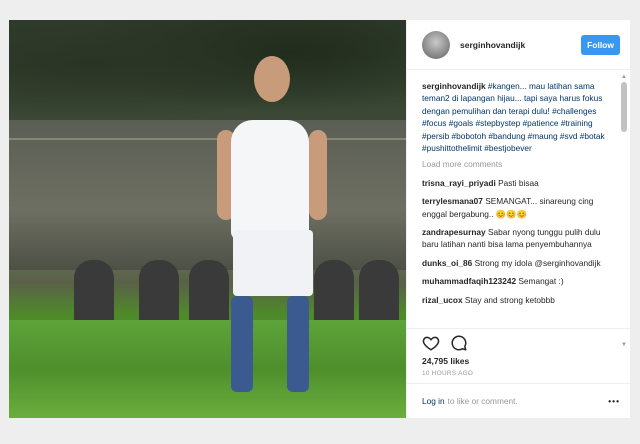 The width and height of the screenshot is (640, 444). I want to click on scroll-down-icon: ▼, so click(624, 345).